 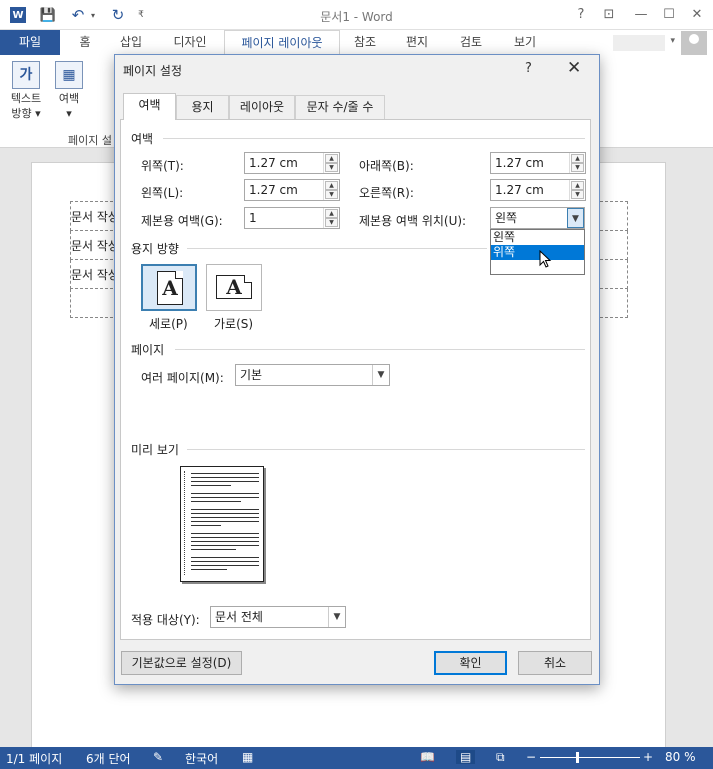 What do you see at coordinates (168, 323) in the screenshot?
I see `portrait-label: 세로(P)` at bounding box center [168, 323].